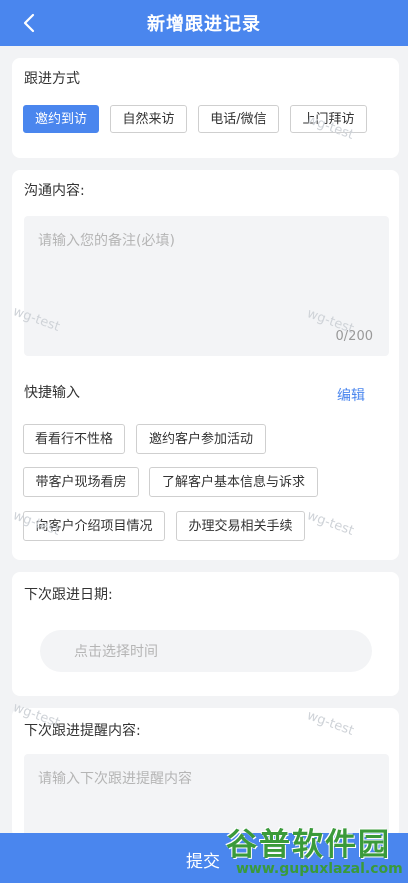 This screenshot has width=408, height=883. I want to click on option-phone-wechat: 电话/微信, so click(238, 119).